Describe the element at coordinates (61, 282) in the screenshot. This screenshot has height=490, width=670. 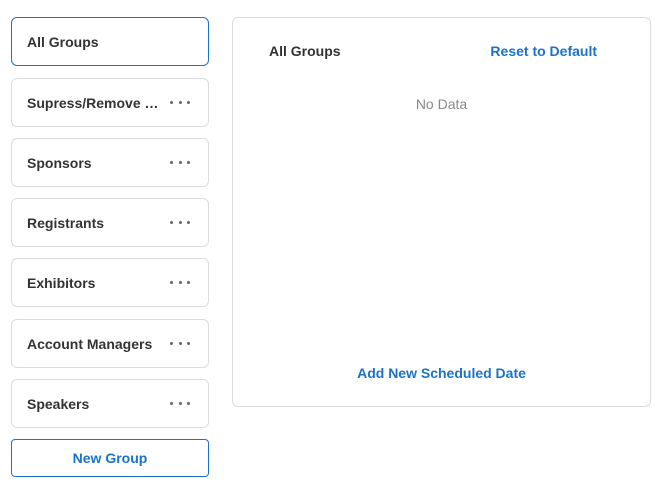
I see `group-label: Exhibitors` at that location.